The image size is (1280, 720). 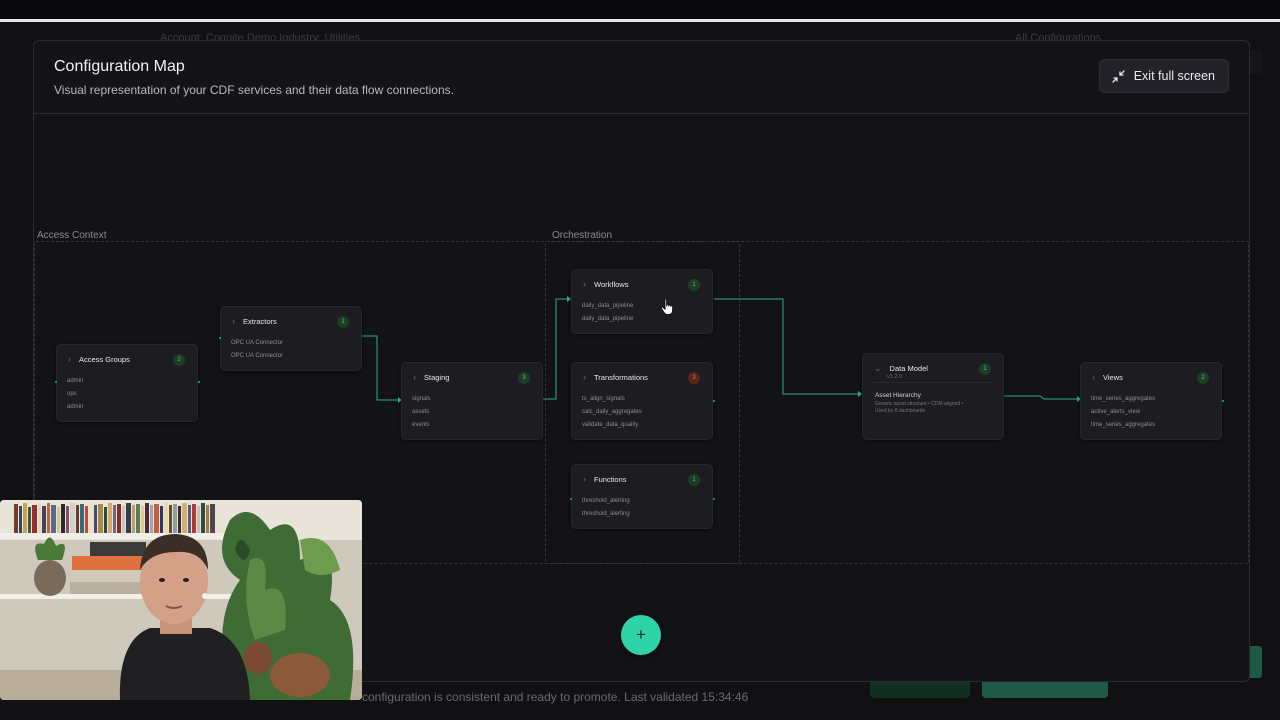 I want to click on webcam-overlay, so click(x=181, y=600).